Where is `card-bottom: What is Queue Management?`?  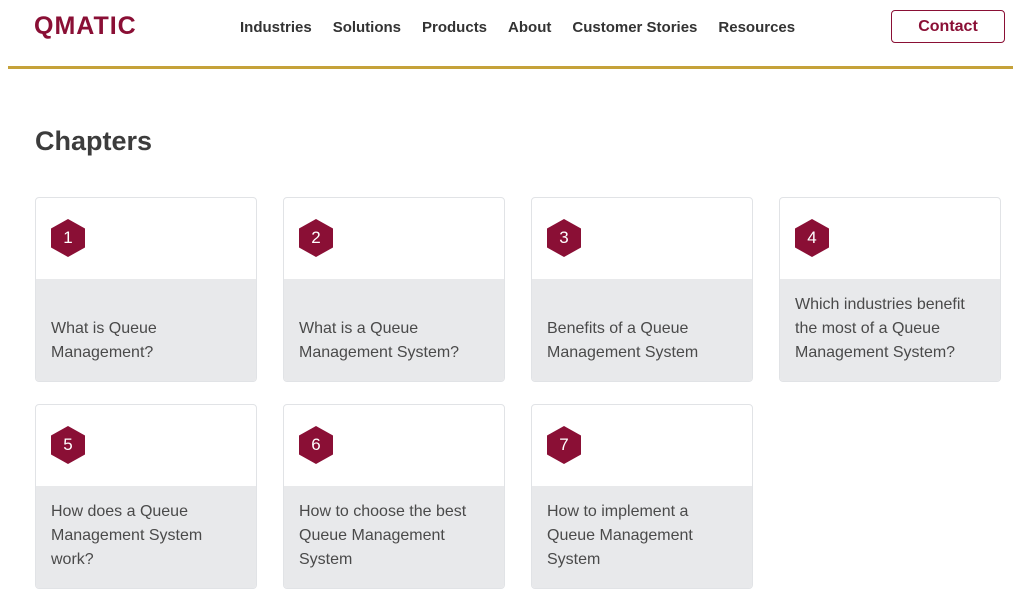
card-bottom: What is Queue Management? is located at coordinates (146, 330).